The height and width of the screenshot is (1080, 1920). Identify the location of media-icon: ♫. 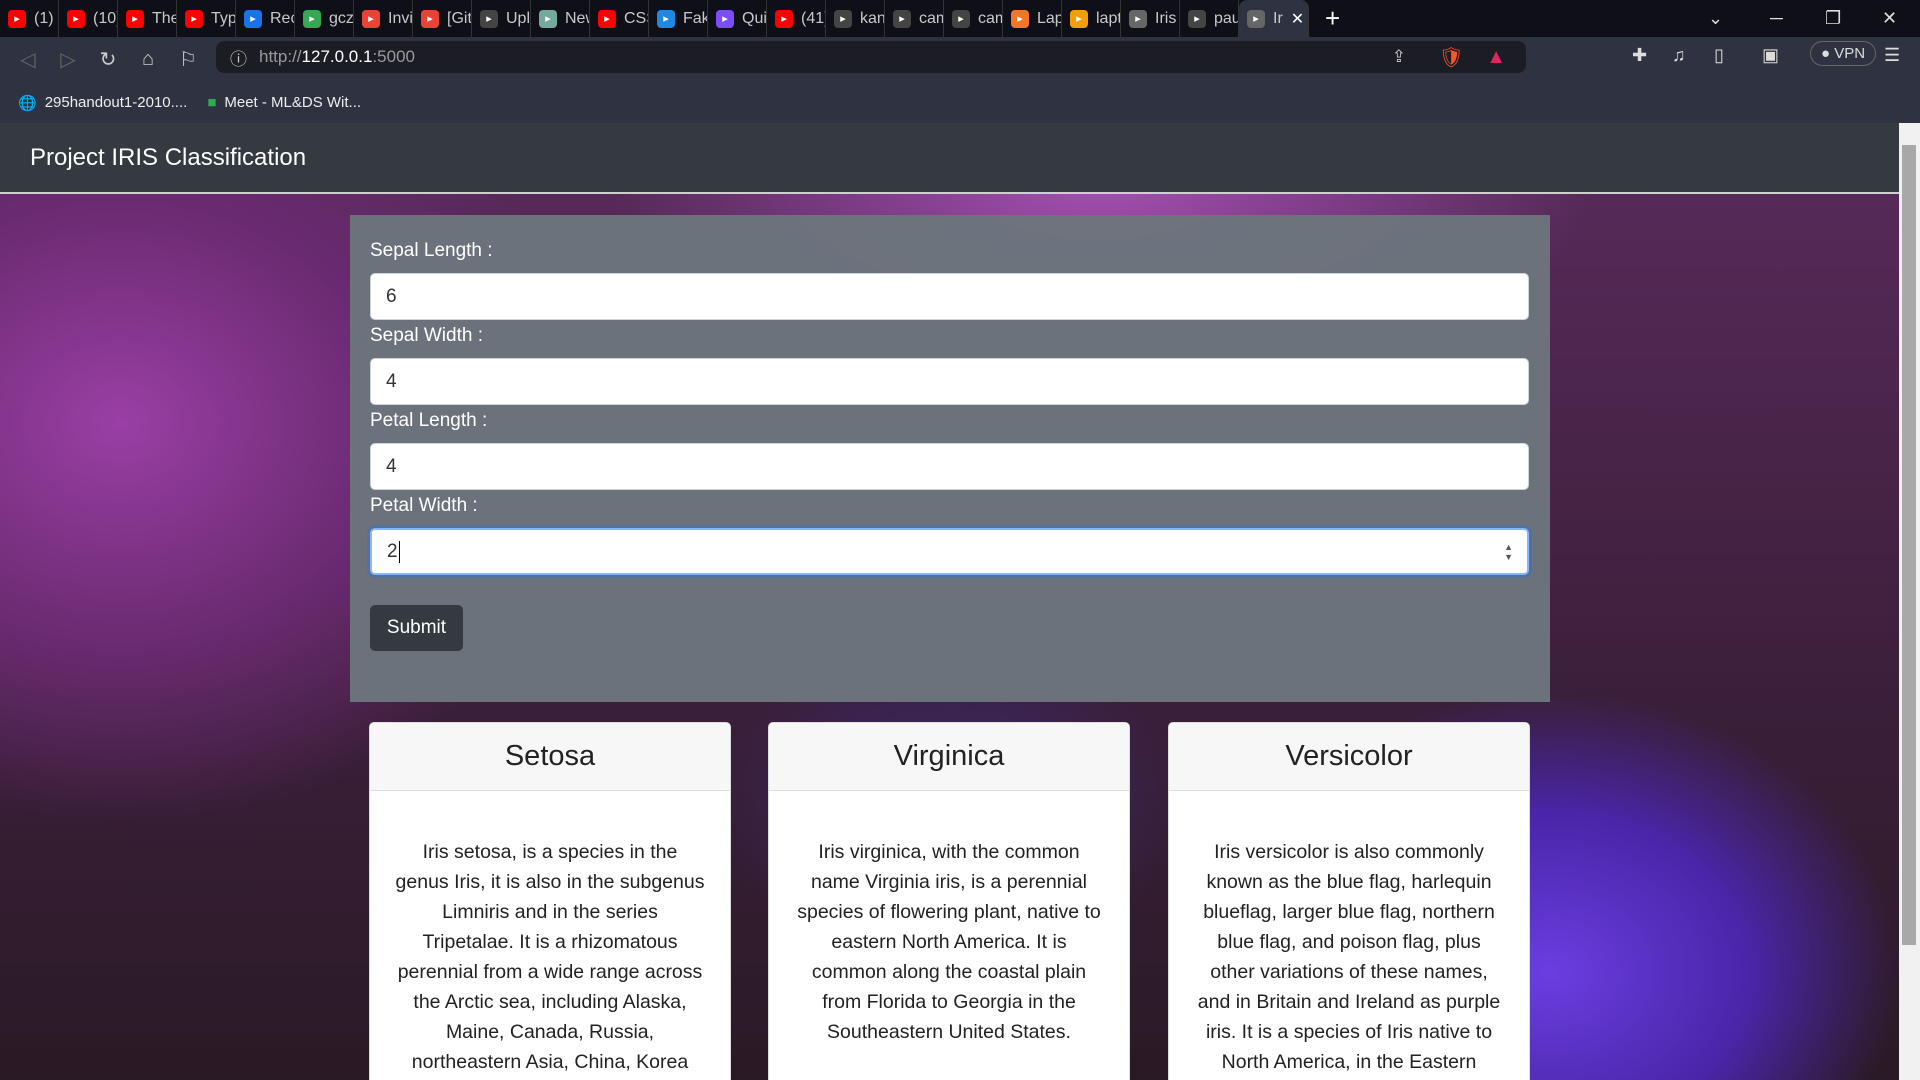
(1679, 55).